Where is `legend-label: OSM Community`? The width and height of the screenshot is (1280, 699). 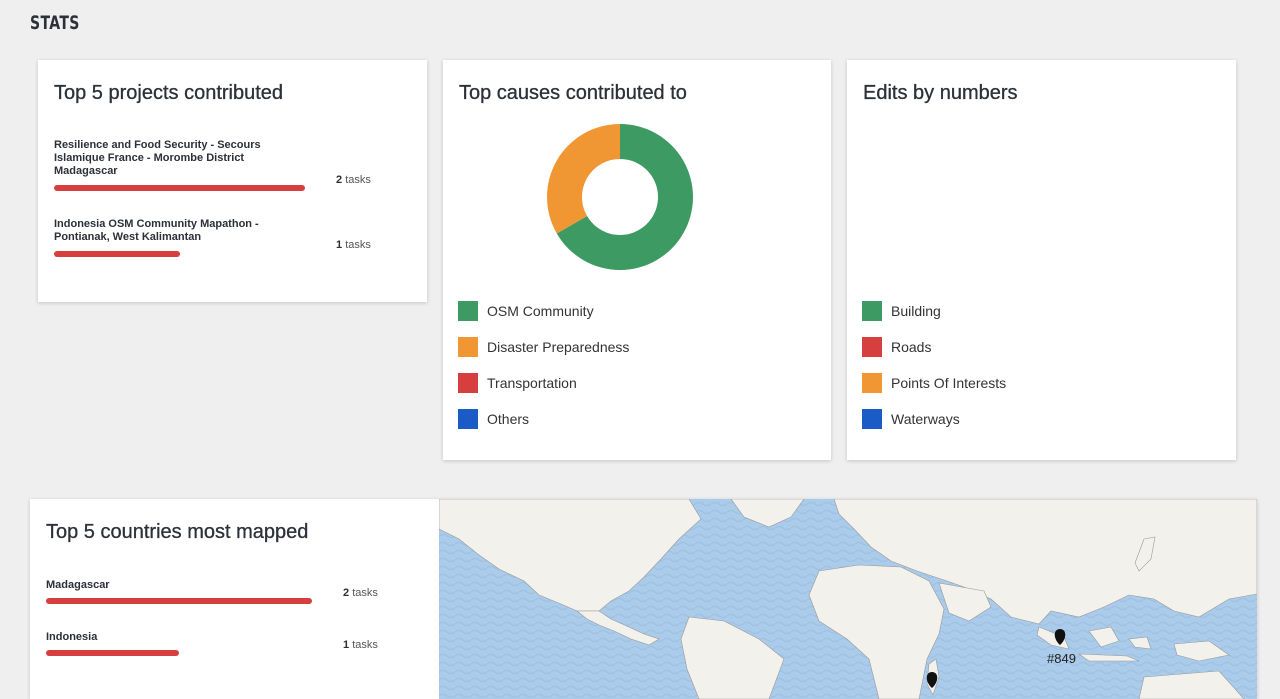
legend-label: OSM Community is located at coordinates (540, 311).